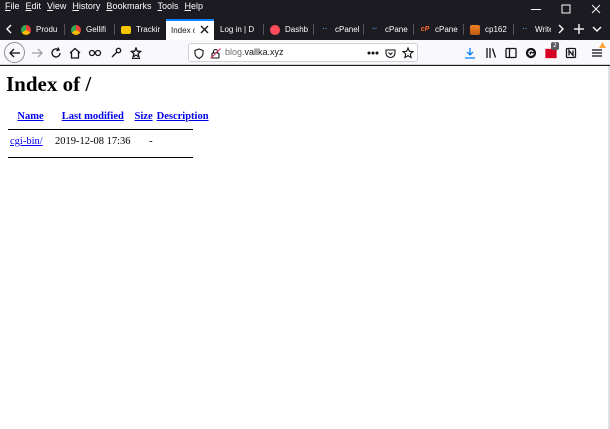  I want to click on menu-tools: Tools, so click(167, 6).